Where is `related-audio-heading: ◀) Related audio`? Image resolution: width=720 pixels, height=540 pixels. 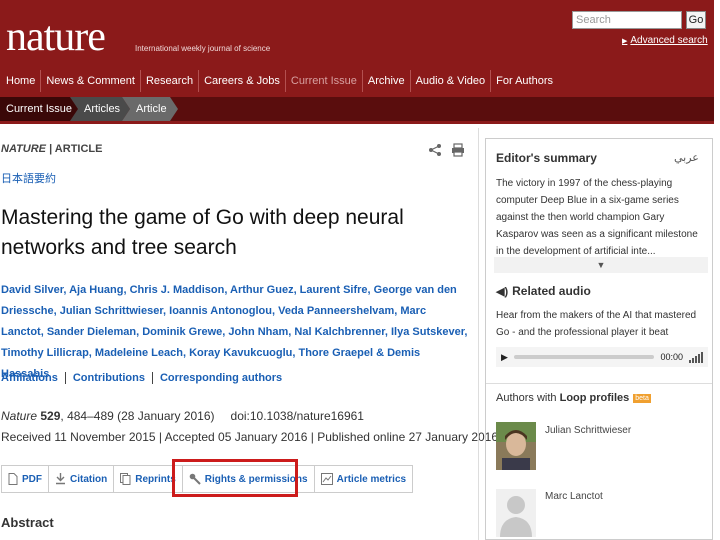 related-audio-heading: ◀) Related audio is located at coordinates (543, 291).